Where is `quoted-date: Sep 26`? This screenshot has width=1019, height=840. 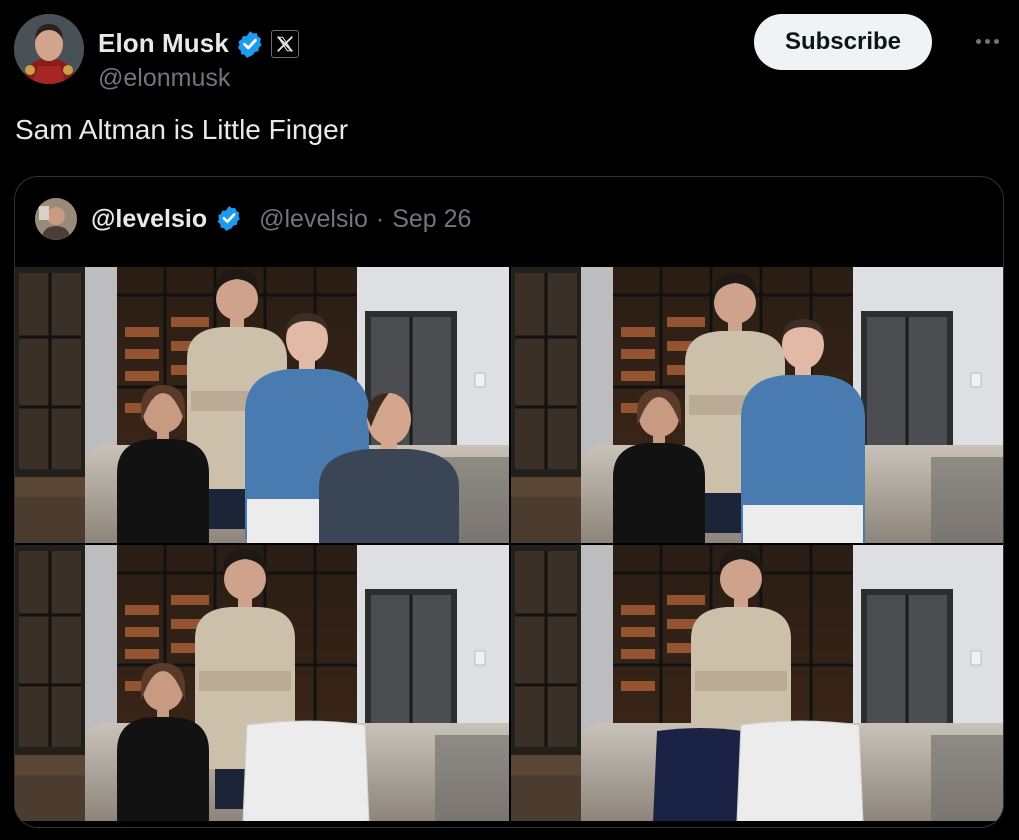 quoted-date: Sep 26 is located at coordinates (431, 219).